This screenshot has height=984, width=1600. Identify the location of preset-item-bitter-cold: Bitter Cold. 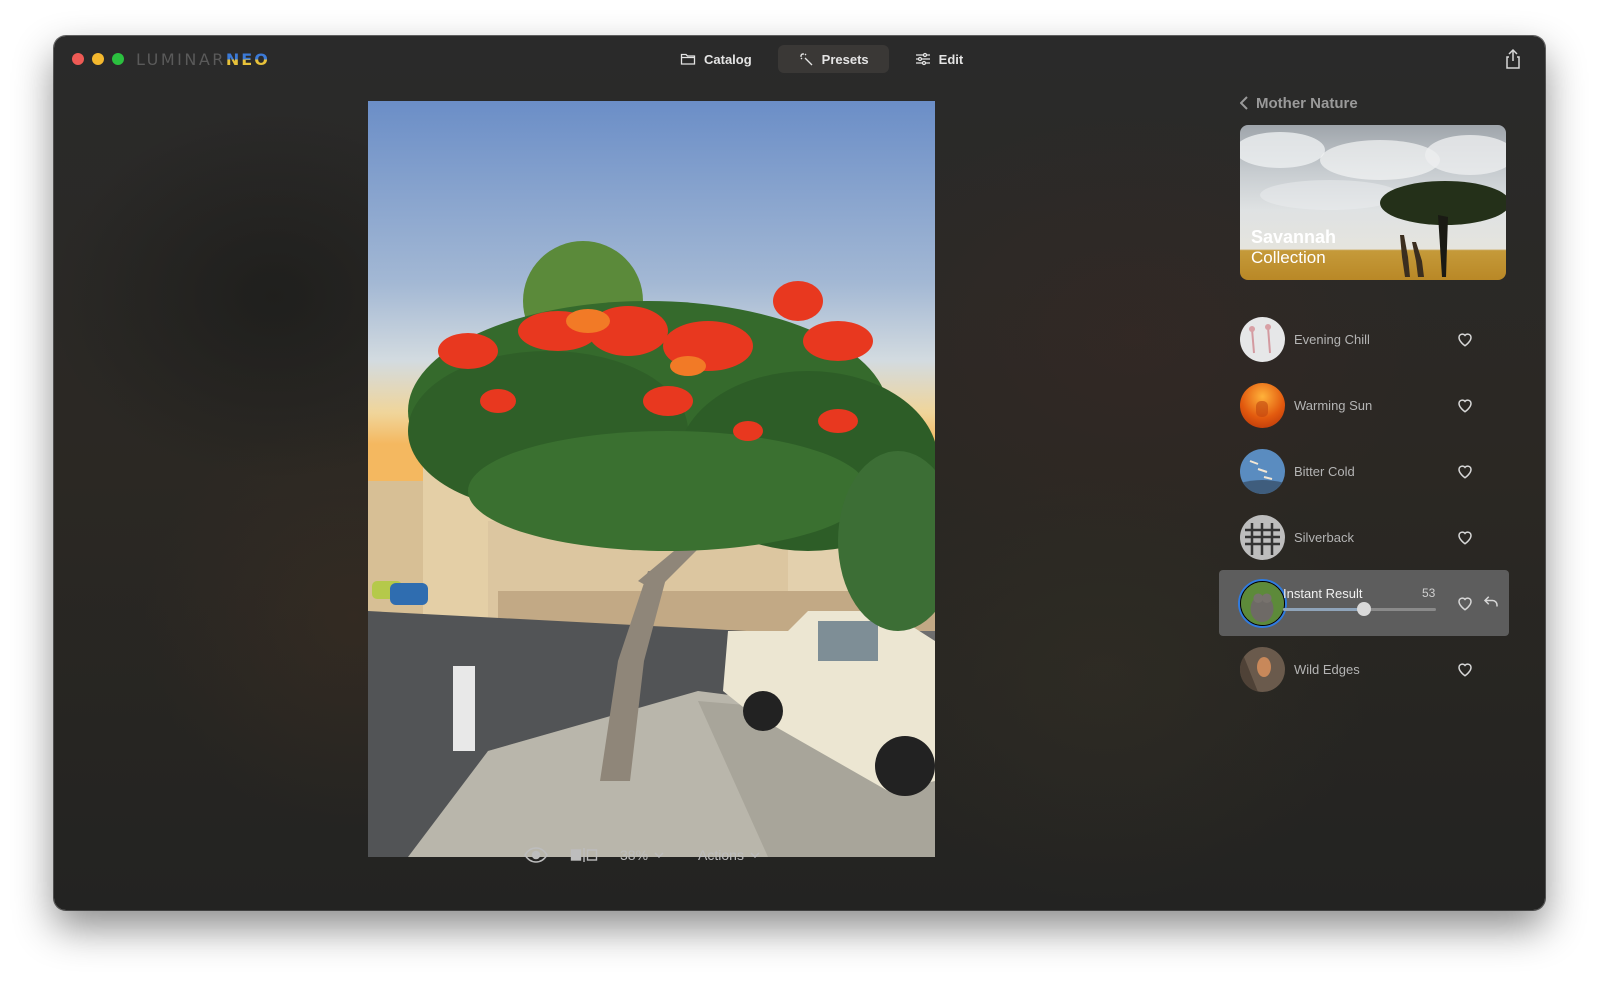
(1381, 471).